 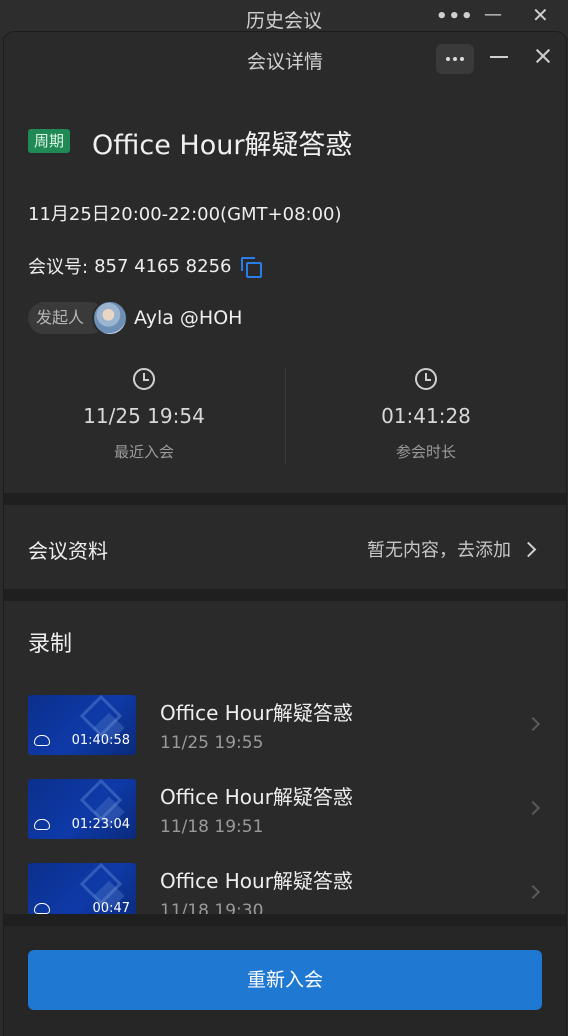 What do you see at coordinates (439, 550) in the screenshot?
I see `materials-action-text: 暂无内容，去添加` at bounding box center [439, 550].